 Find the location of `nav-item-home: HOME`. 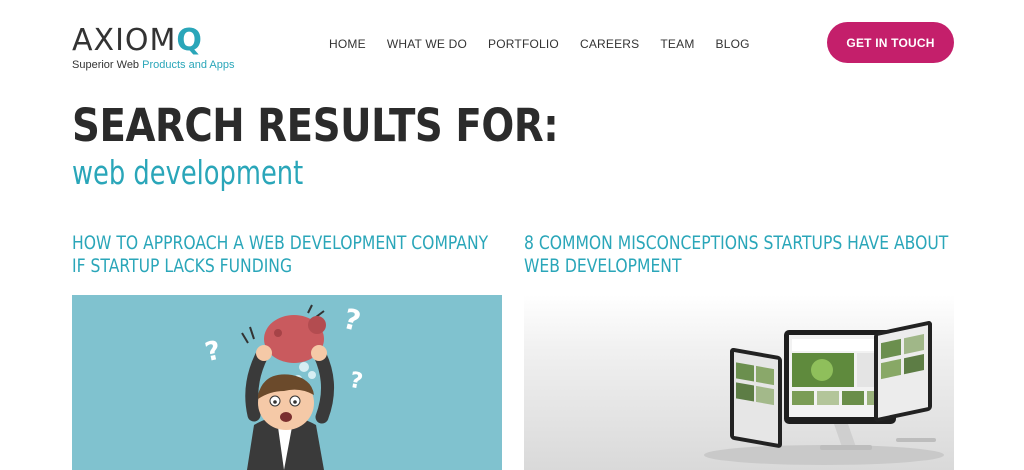

nav-item-home: HOME is located at coordinates (347, 44).